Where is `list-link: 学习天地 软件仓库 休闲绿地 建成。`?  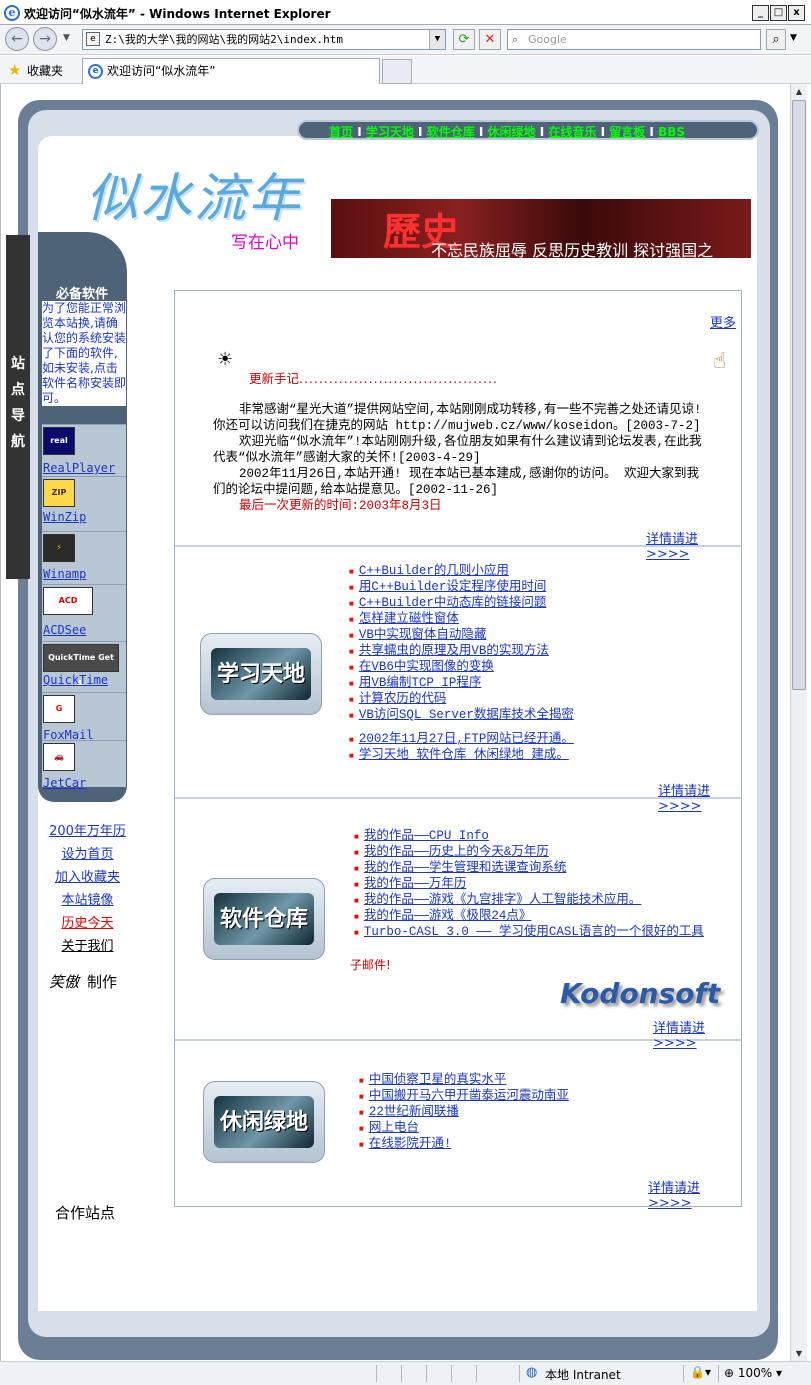
list-link: 学习天地 软件仓库 休闲绿地 建成。 is located at coordinates (464, 755).